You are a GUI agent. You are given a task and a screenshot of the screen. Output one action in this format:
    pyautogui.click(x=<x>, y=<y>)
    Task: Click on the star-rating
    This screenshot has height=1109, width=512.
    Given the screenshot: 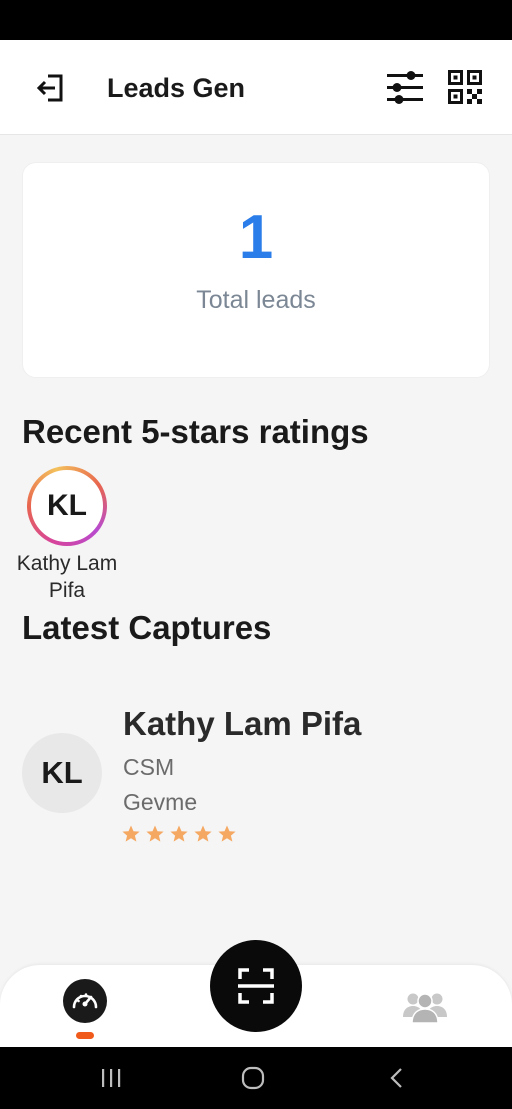 What is the action you would take?
    pyautogui.click(x=179, y=834)
    